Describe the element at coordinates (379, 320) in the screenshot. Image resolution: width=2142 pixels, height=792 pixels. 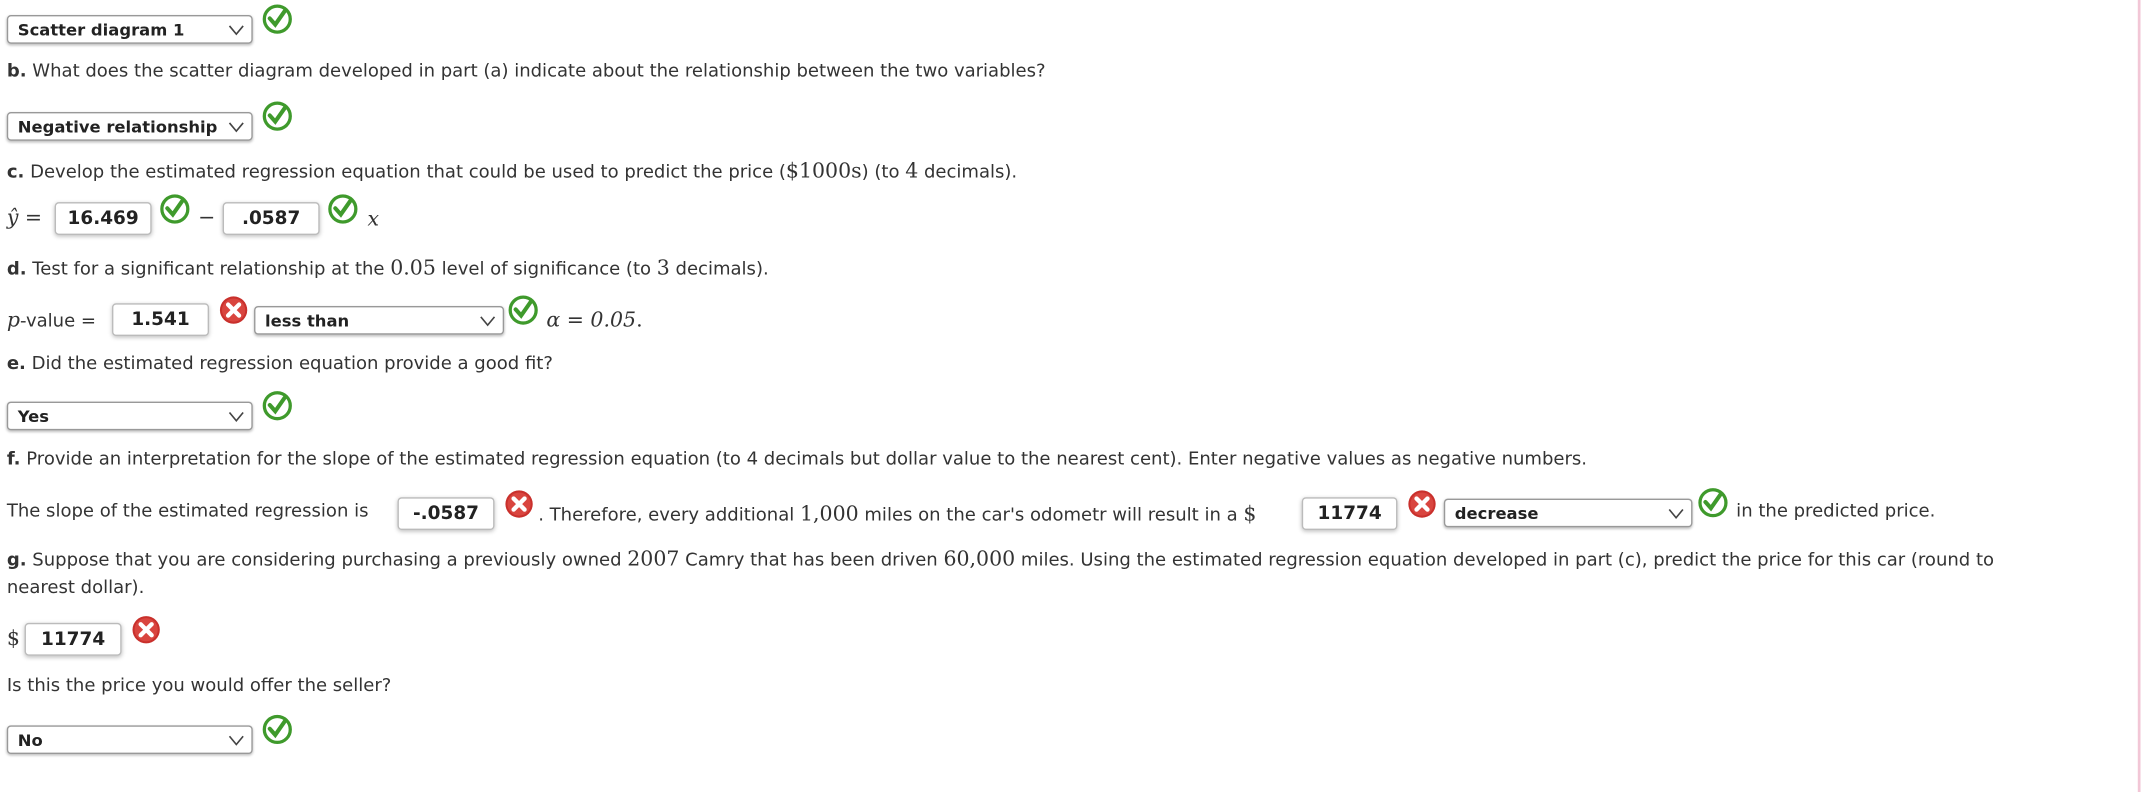
I see `comparison-select: less than` at that location.